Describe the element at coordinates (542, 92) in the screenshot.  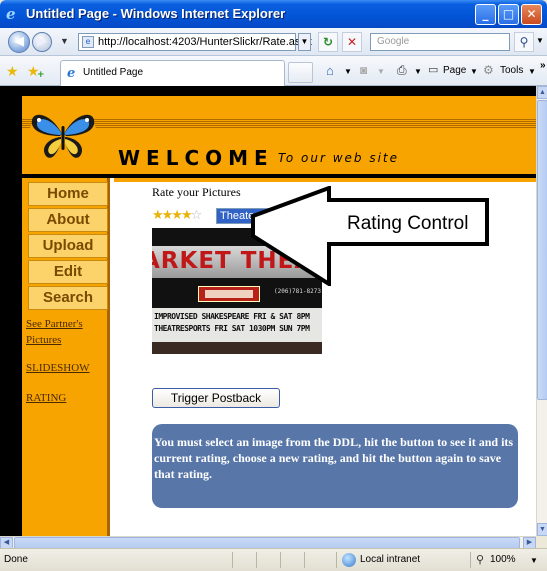
I see `scroll-up-button: ▲` at that location.